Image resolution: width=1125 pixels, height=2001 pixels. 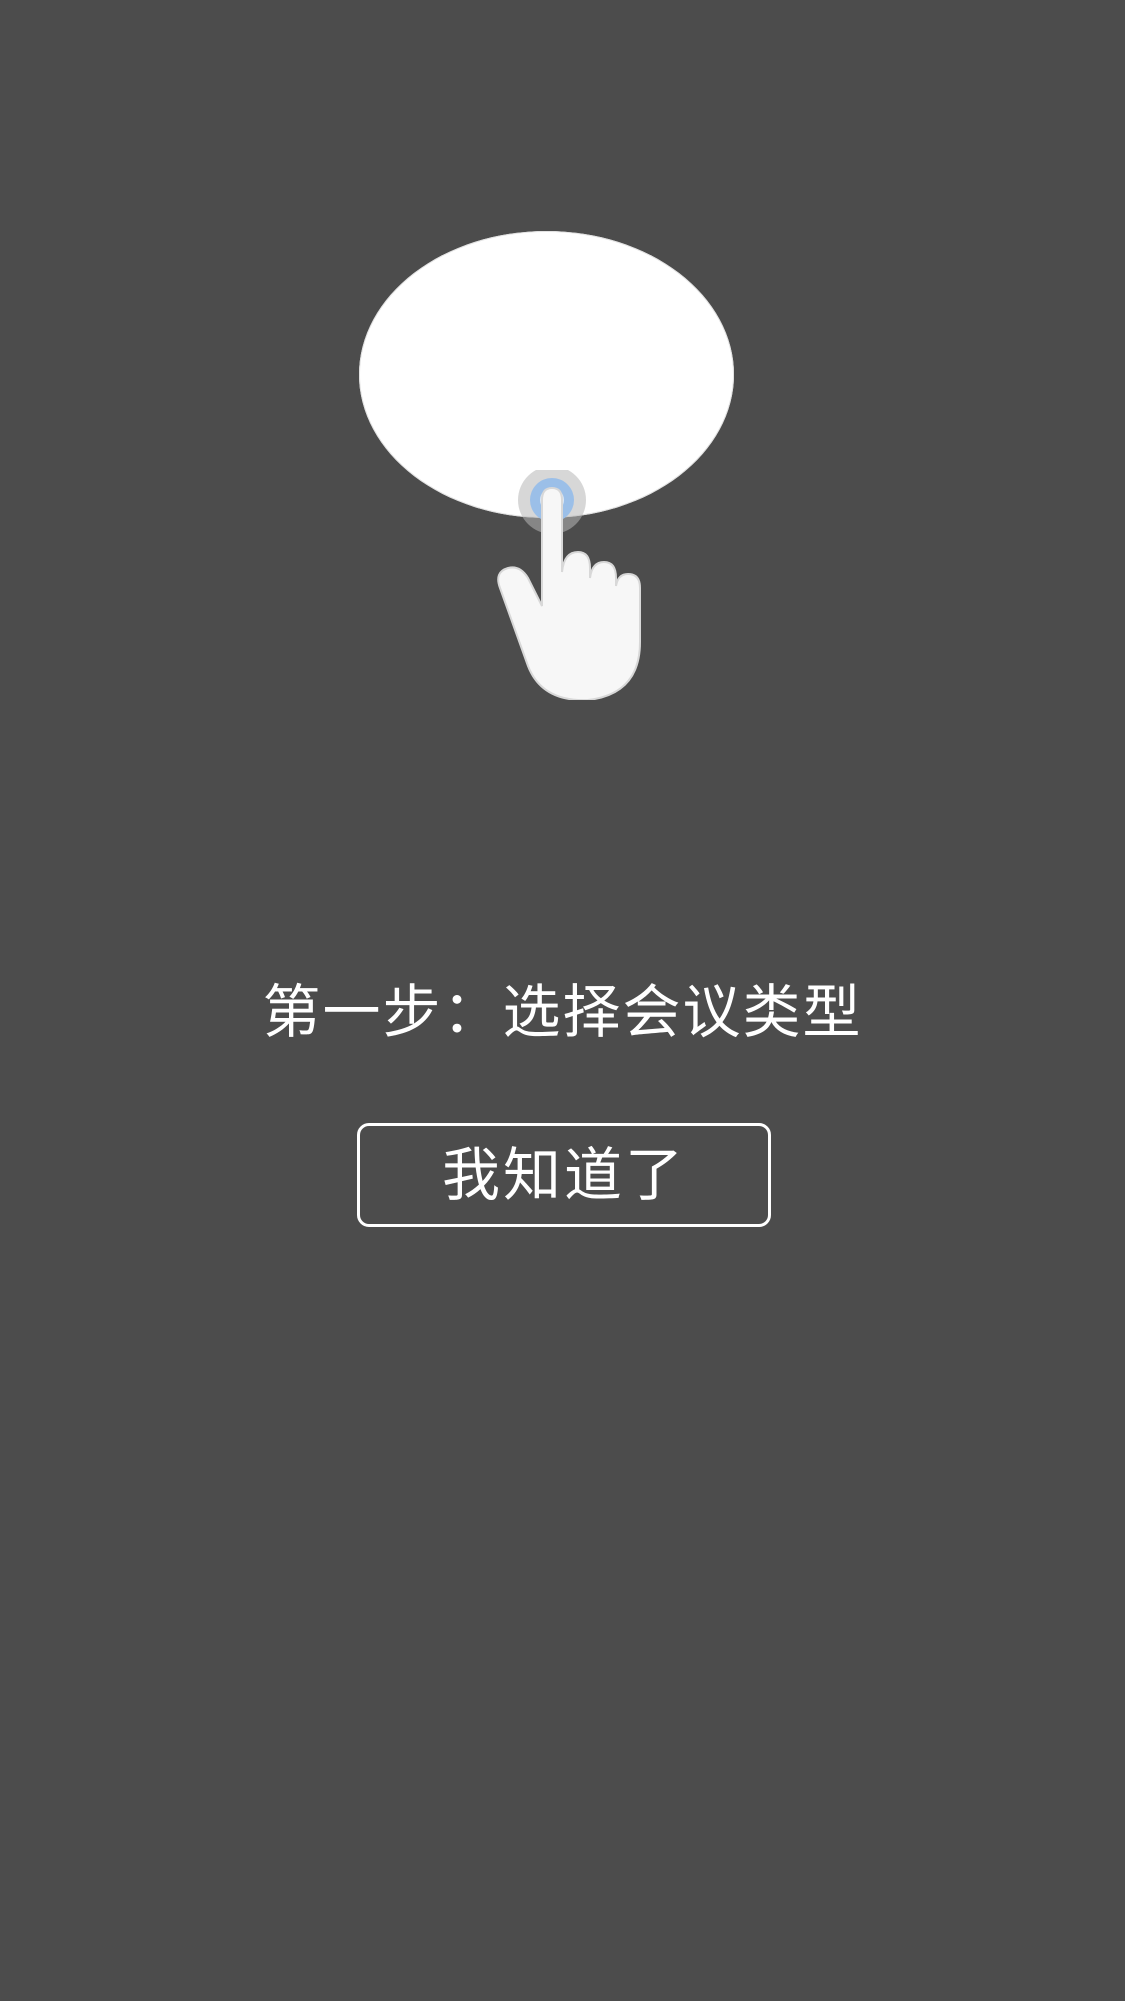 What do you see at coordinates (569, 585) in the screenshot?
I see `pointing-hand-icon` at bounding box center [569, 585].